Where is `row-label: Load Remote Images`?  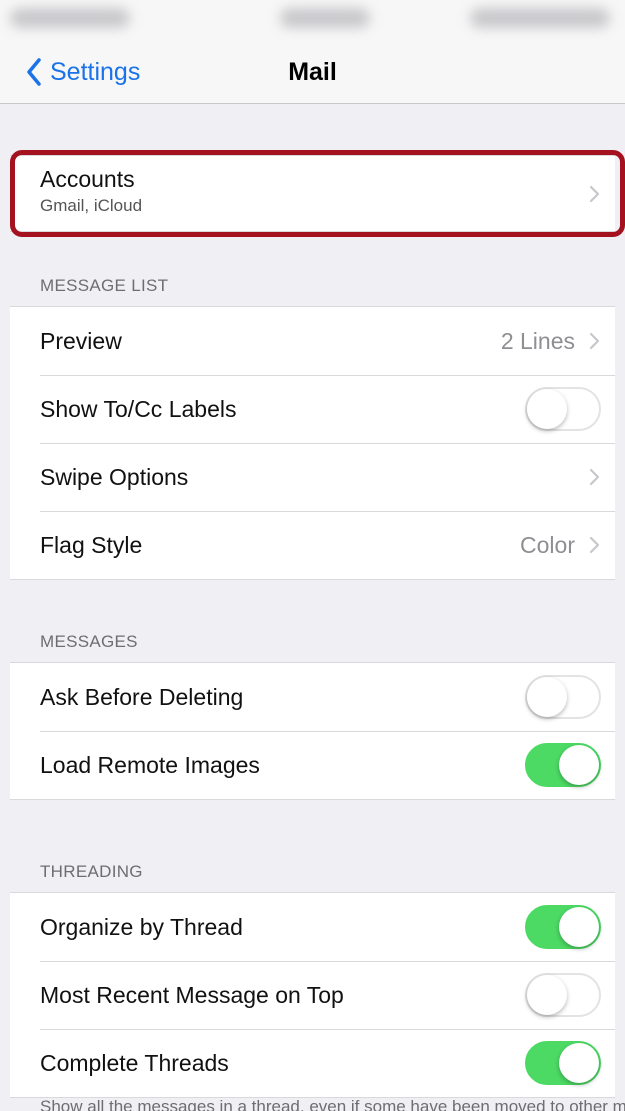 row-label: Load Remote Images is located at coordinates (150, 764).